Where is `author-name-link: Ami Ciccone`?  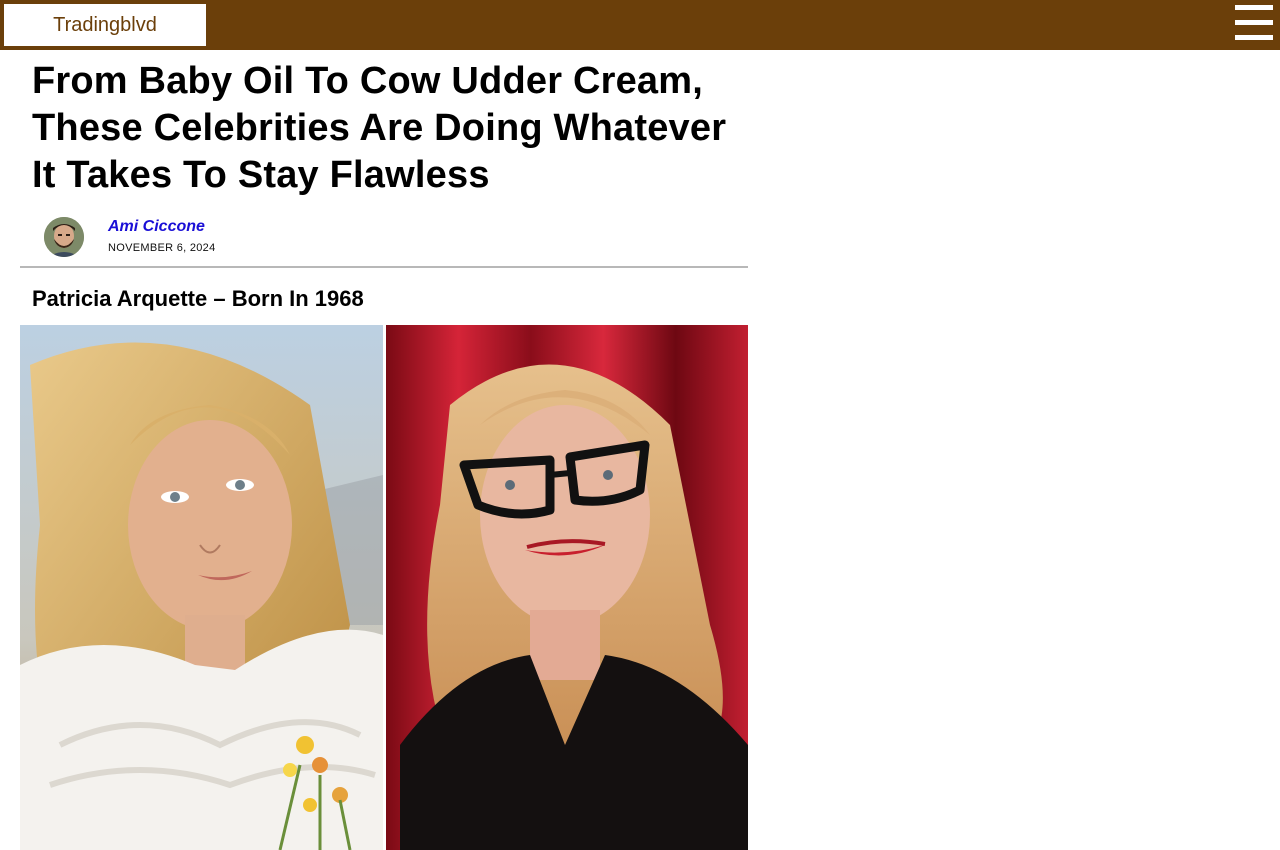 author-name-link: Ami Ciccone is located at coordinates (156, 227).